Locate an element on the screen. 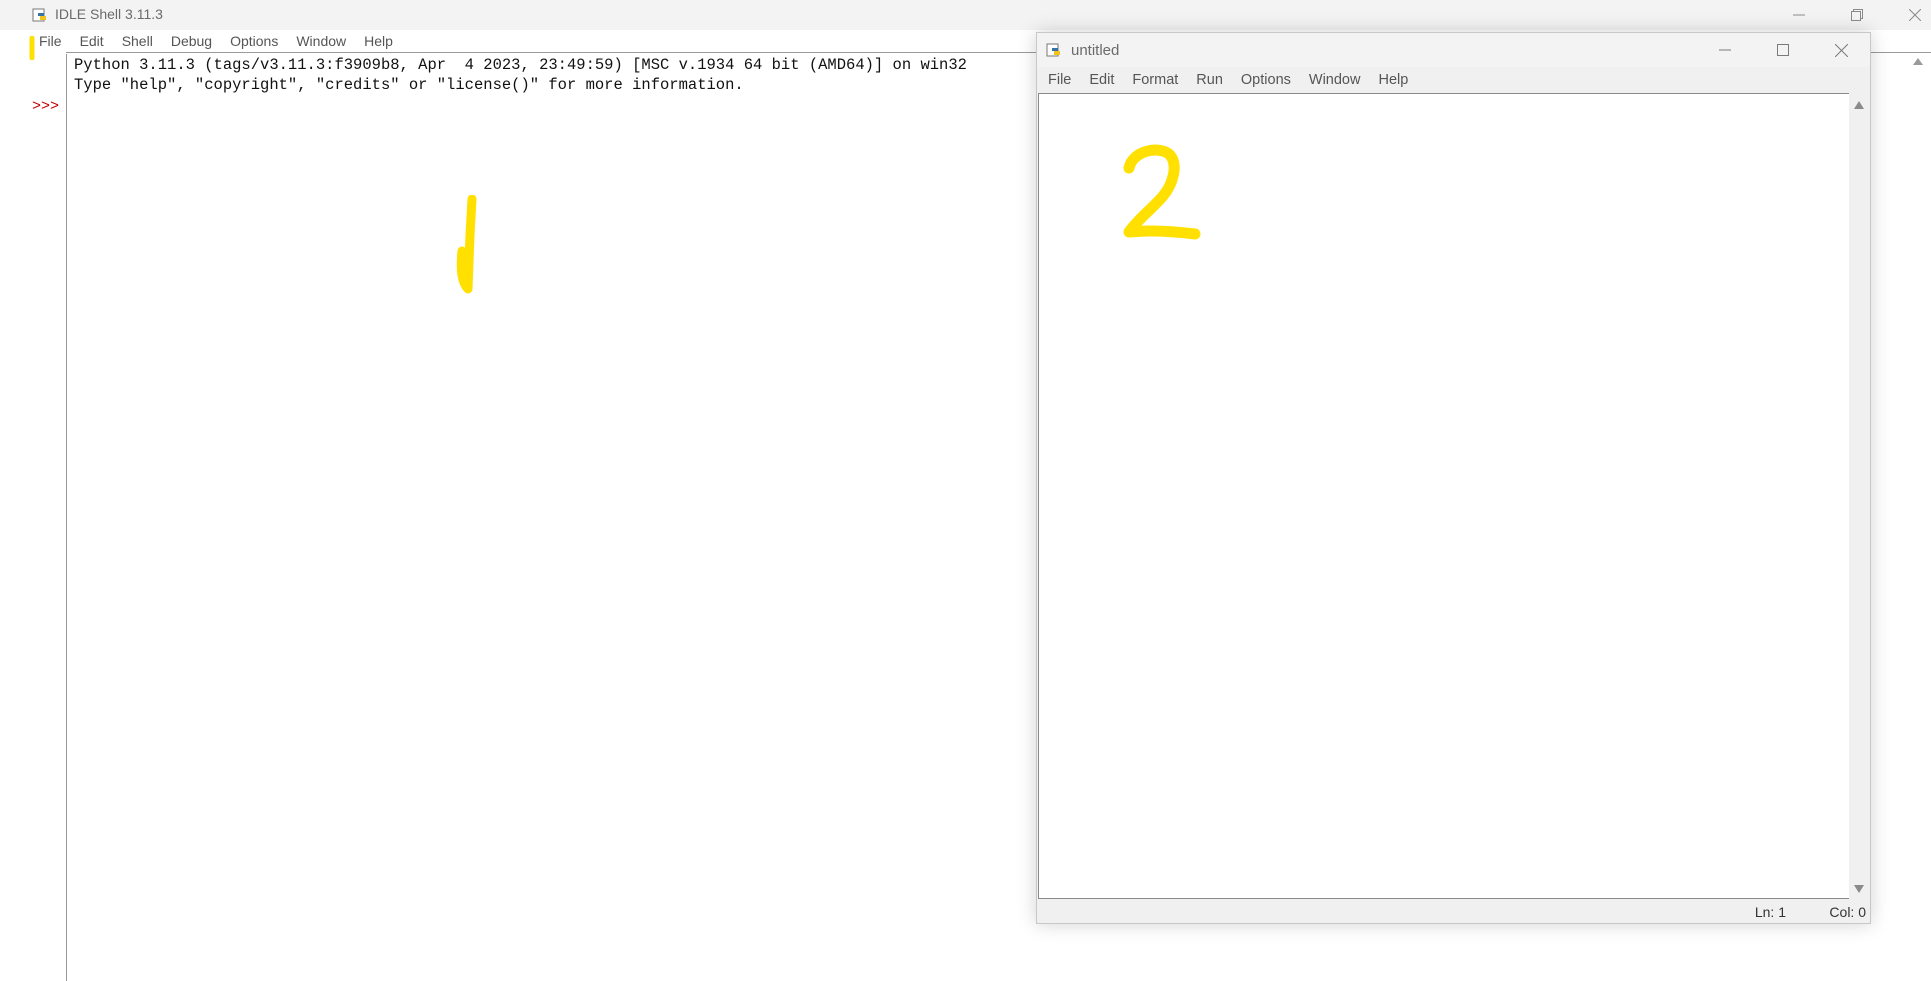 The image size is (1931, 981). restore-icon is located at coordinates (1857, 15).